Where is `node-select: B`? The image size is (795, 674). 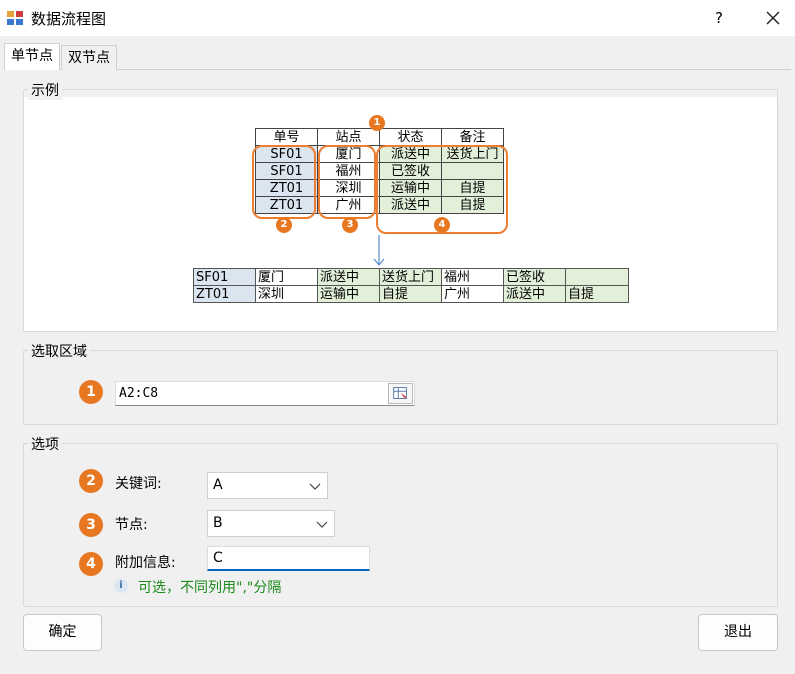 node-select: B is located at coordinates (271, 523).